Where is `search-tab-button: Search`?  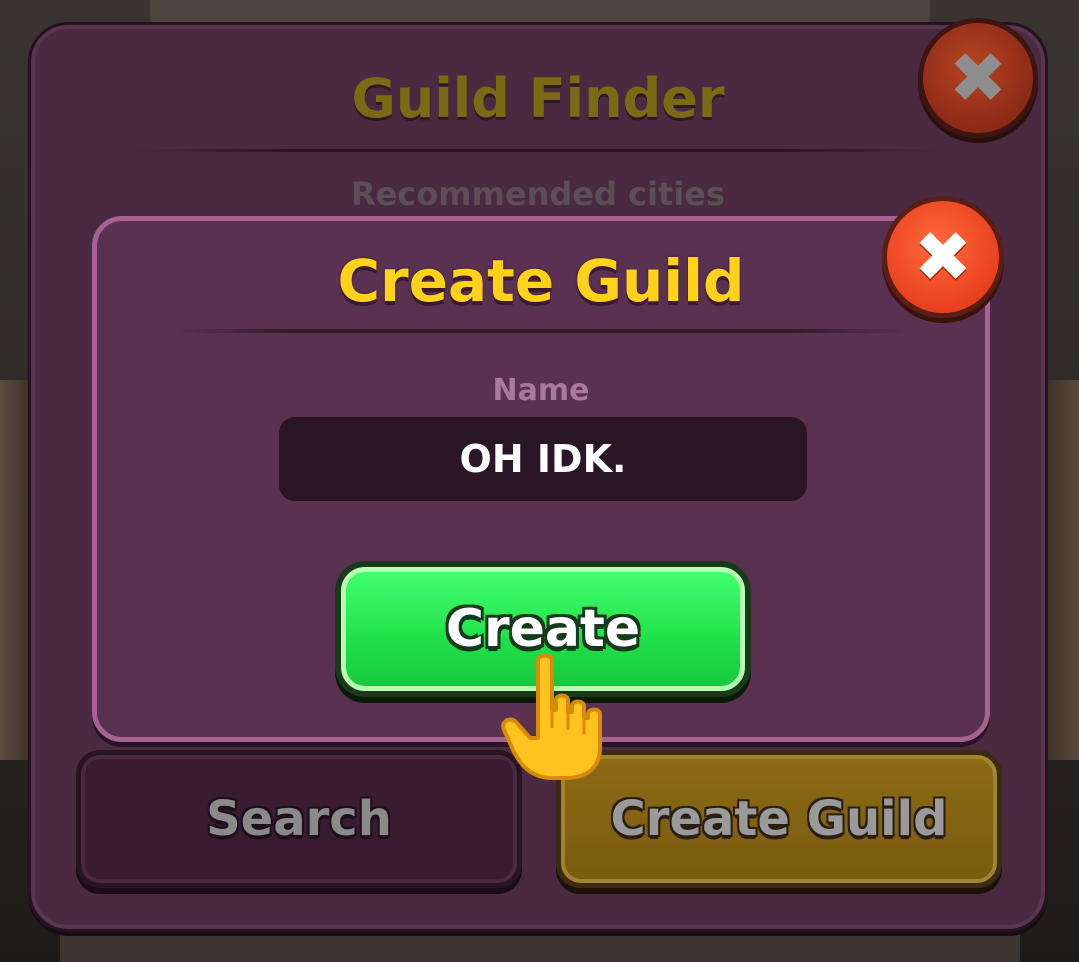 search-tab-button: Search is located at coordinates (299, 819).